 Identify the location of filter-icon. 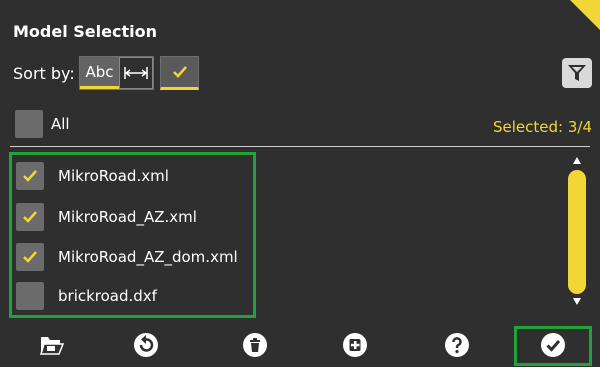
(577, 73).